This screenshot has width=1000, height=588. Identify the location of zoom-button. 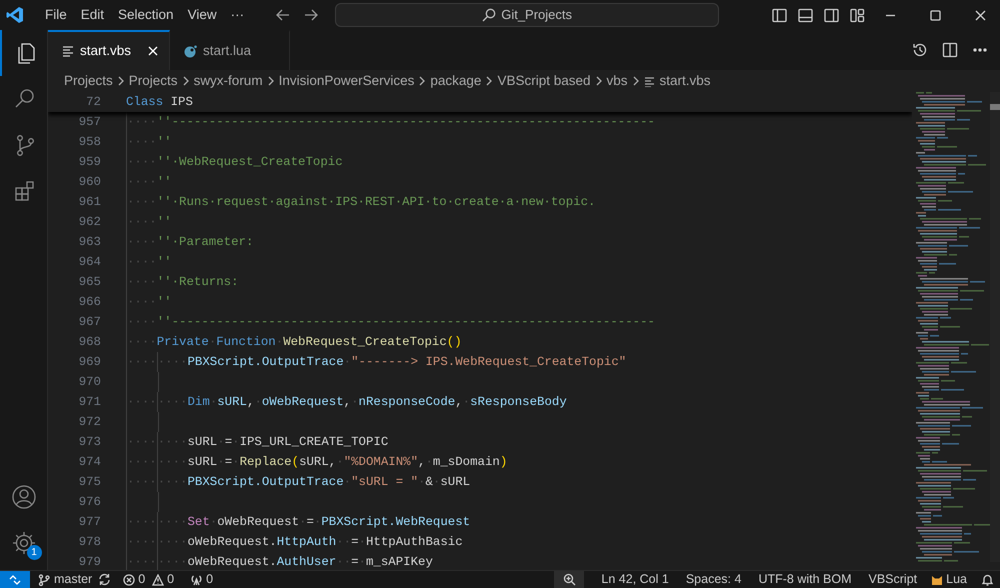
(569, 579).